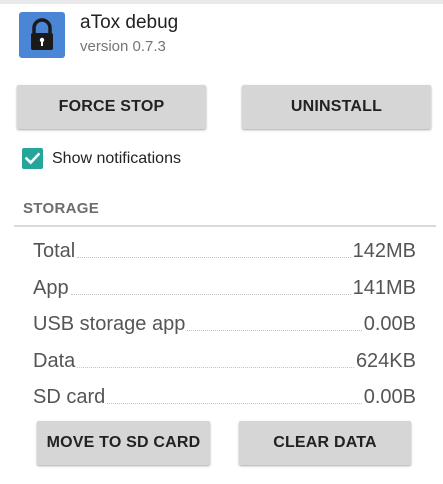 The width and height of the screenshot is (443, 484). I want to click on storage-row-sd-card: SD card 0.00B, so click(224, 395).